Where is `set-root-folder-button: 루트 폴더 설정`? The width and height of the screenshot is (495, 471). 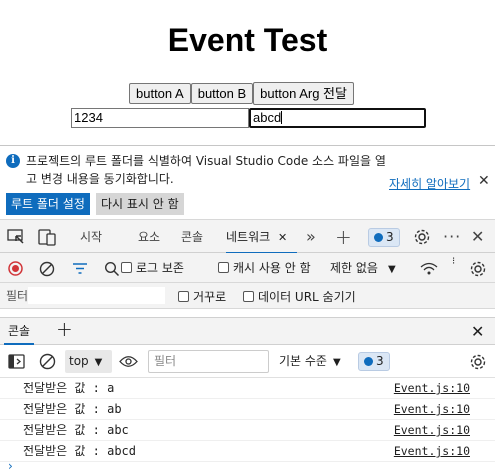 set-root-folder-button: 루트 폴더 설정 is located at coordinates (48, 204).